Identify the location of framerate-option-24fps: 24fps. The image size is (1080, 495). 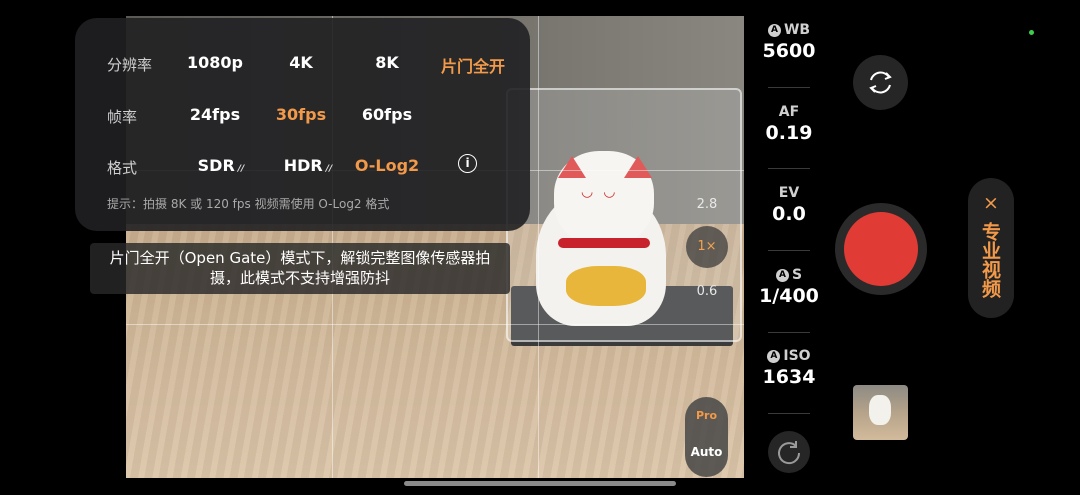
(215, 114).